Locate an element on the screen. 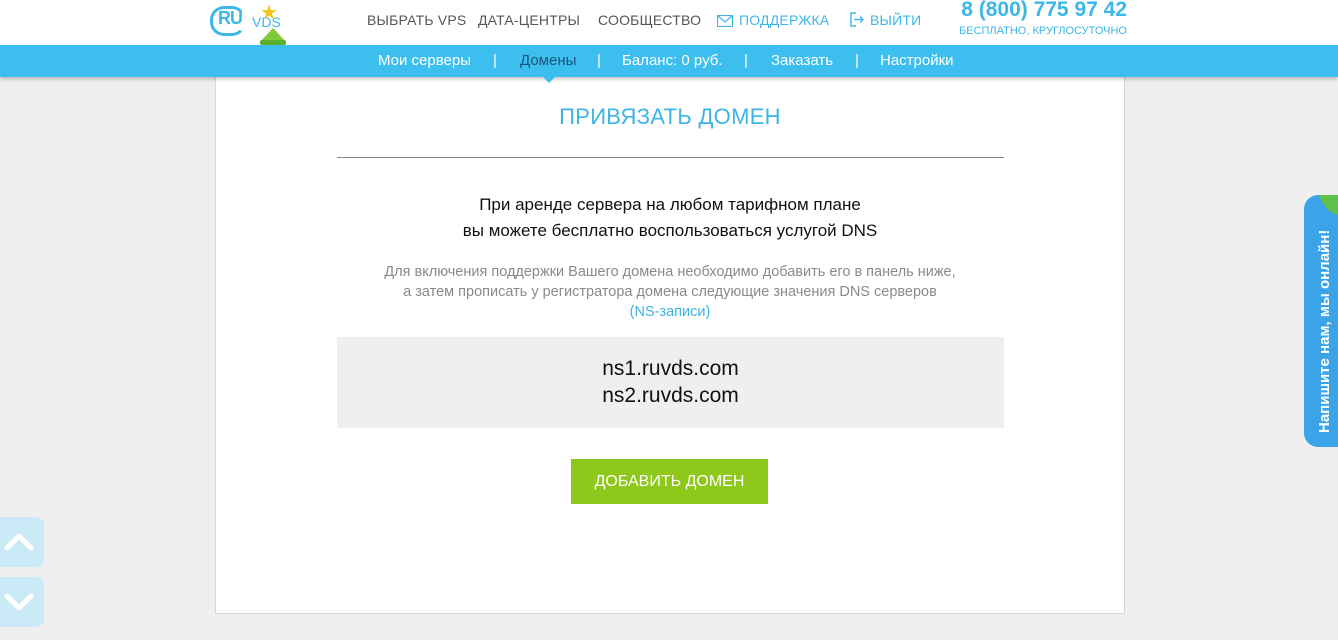 Image resolution: width=1338 pixels, height=640 pixels. chat-corner-decoration is located at coordinates (1328, 206).